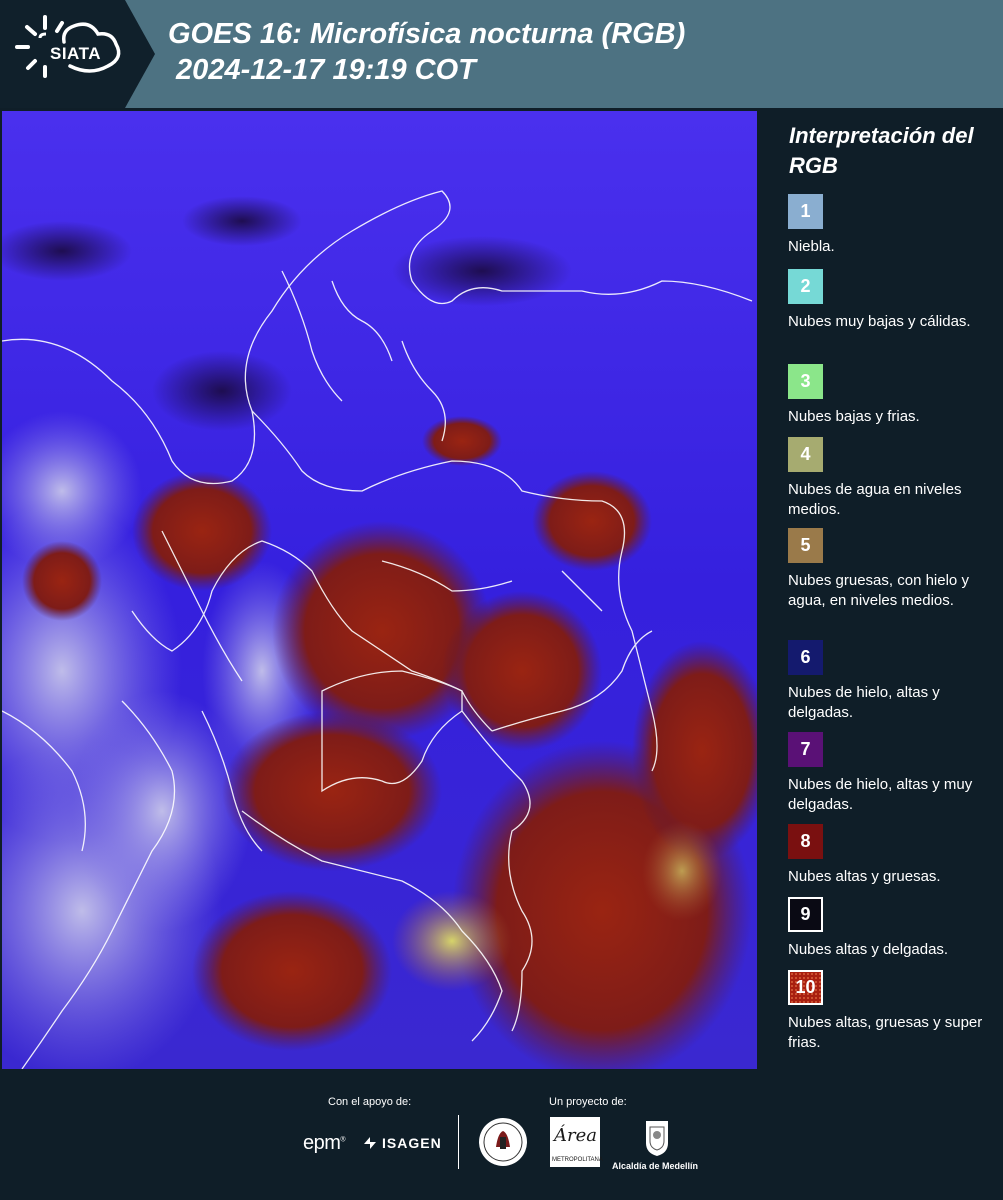 The image size is (1003, 1200). Describe the element at coordinates (881, 150) in the screenshot. I see `legend-title: Interpretación del RGB` at that location.